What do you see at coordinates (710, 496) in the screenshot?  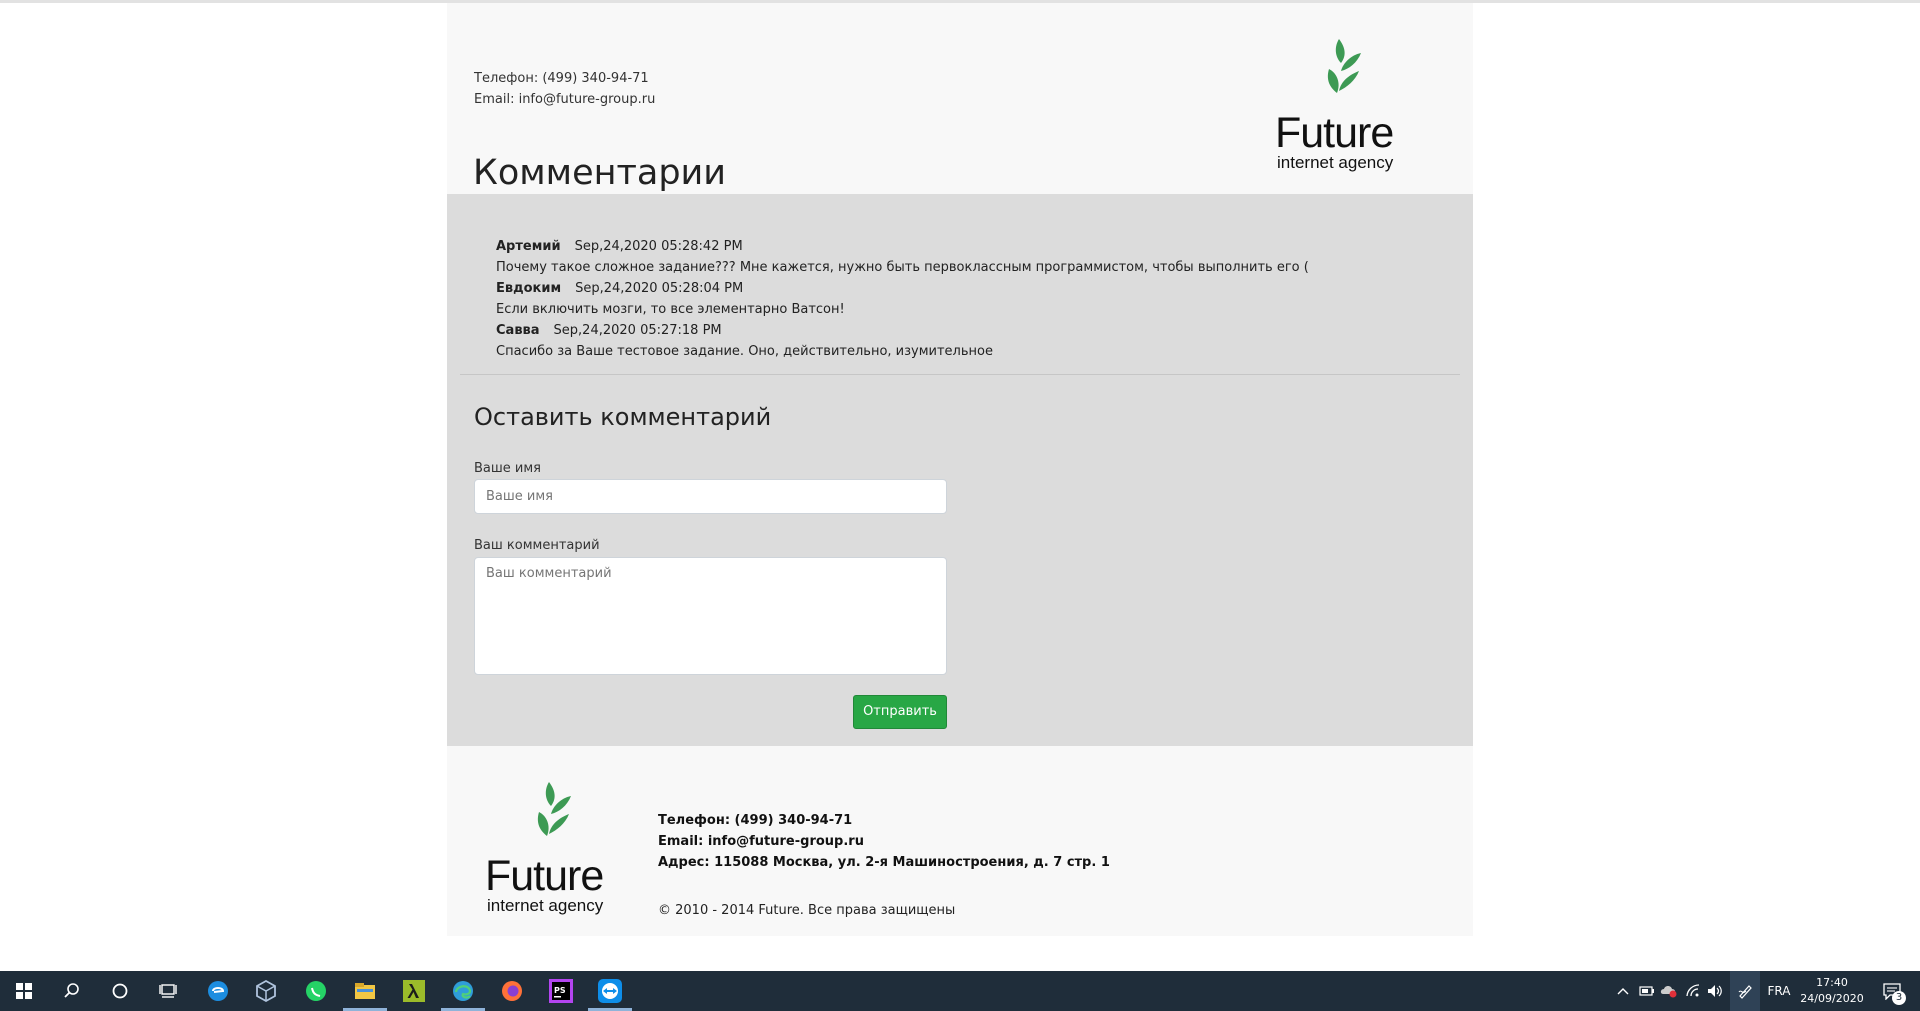 I see `name-input` at bounding box center [710, 496].